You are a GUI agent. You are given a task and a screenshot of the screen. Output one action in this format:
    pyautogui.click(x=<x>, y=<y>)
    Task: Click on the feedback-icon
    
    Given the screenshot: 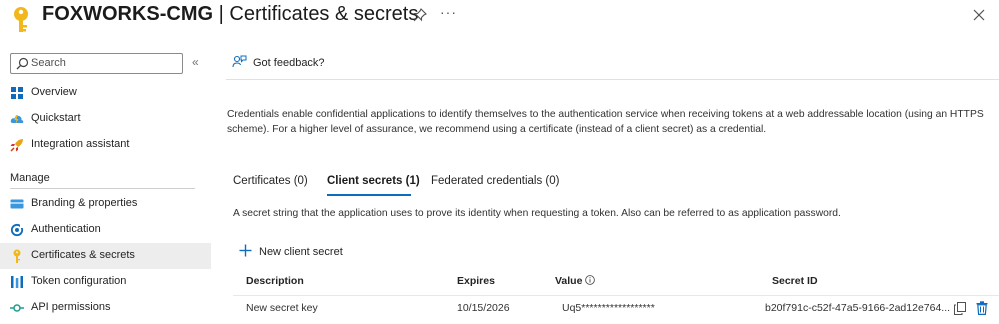 What is the action you would take?
    pyautogui.click(x=239, y=61)
    